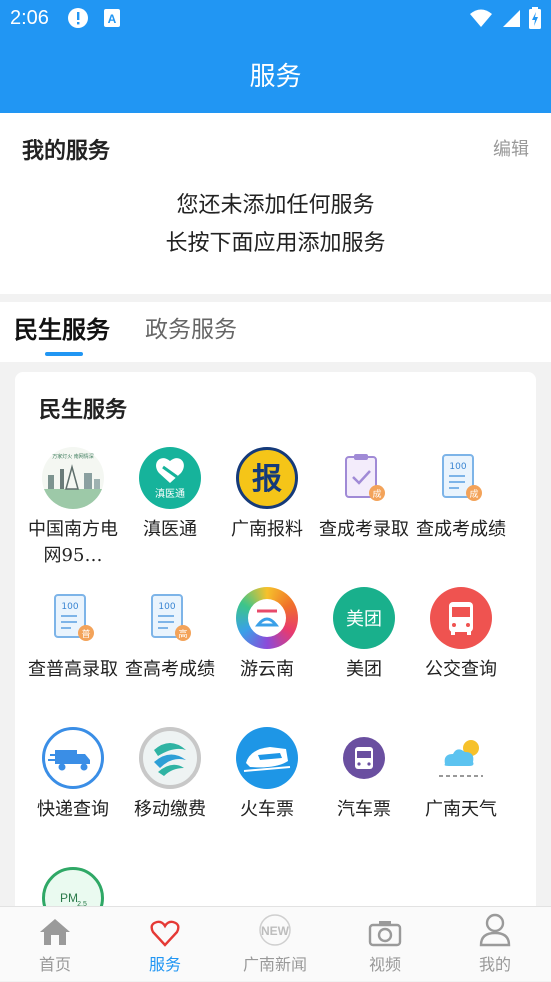 The image size is (551, 982). I want to click on service-label: 移动缴费, so click(170, 809).